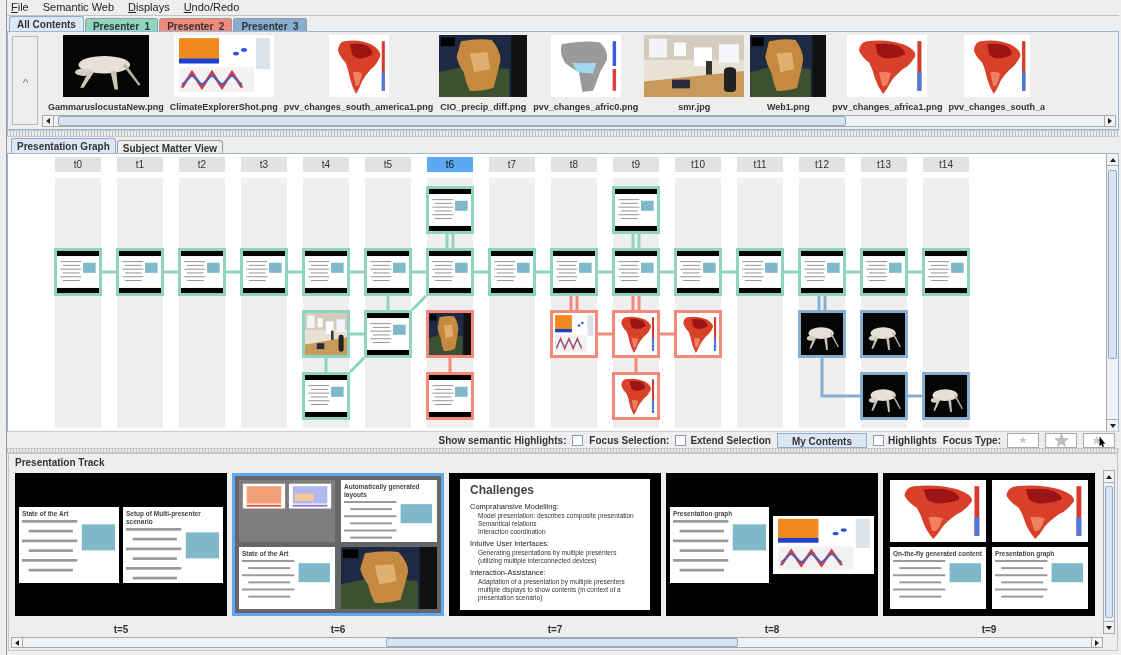 This screenshot has height=655, width=1121. I want to click on view-tab: Presentation Graph, so click(63, 145).